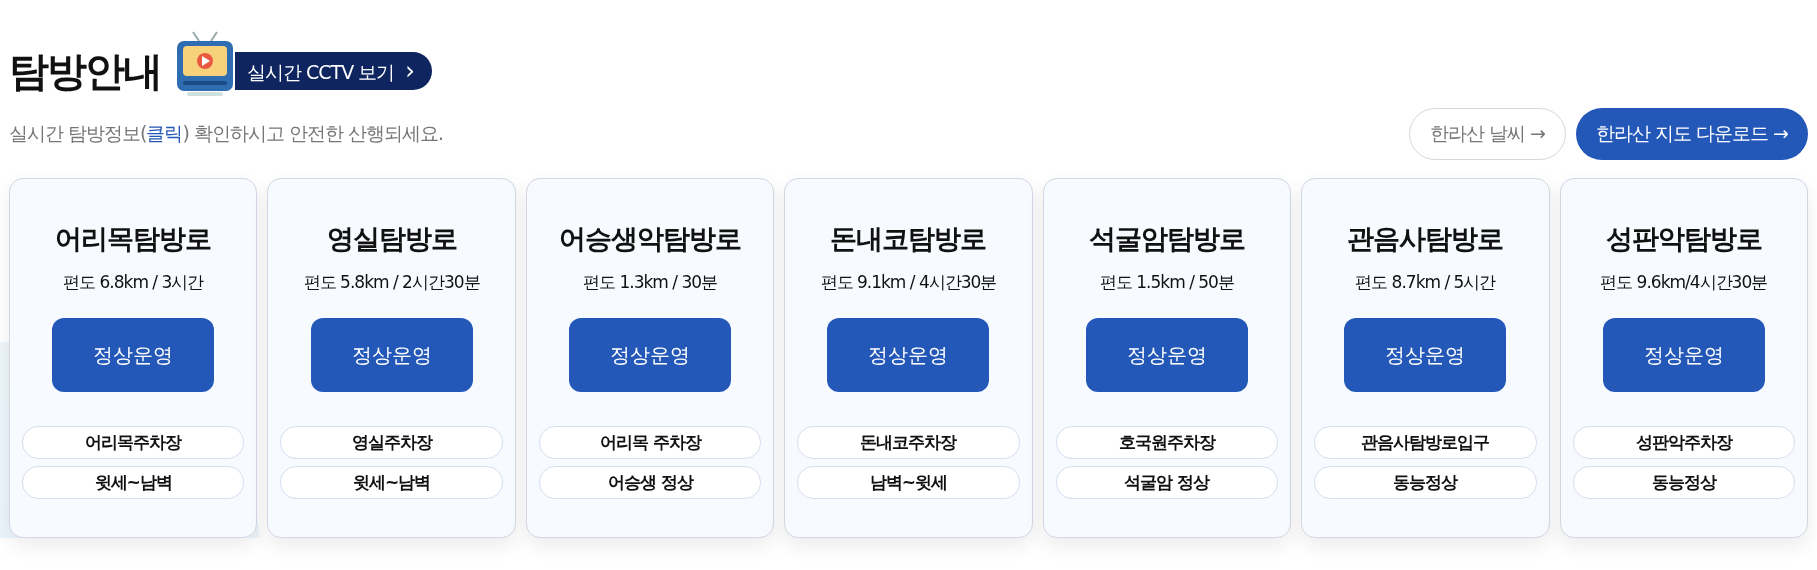 The width and height of the screenshot is (1817, 570). Describe the element at coordinates (908, 239) in the screenshot. I see `trail-name: 돈내코탐방로` at that location.